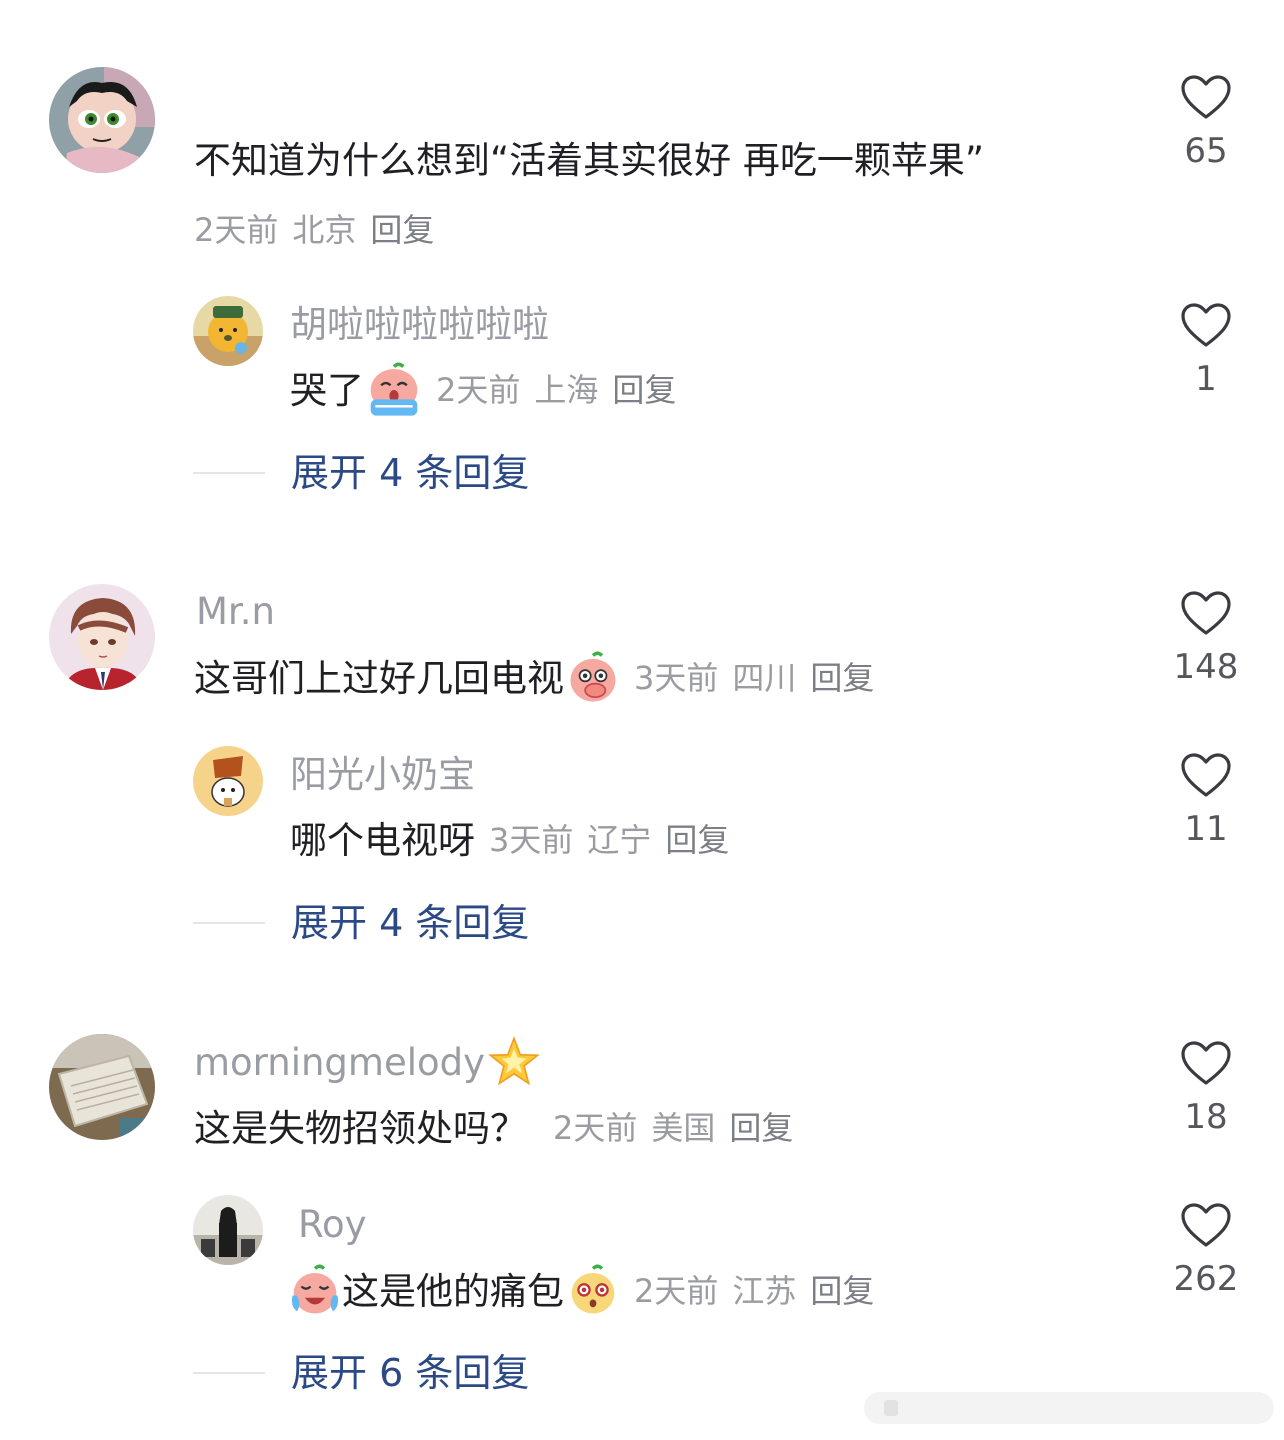  What do you see at coordinates (1206, 151) in the screenshot?
I see `like-count: 65` at bounding box center [1206, 151].